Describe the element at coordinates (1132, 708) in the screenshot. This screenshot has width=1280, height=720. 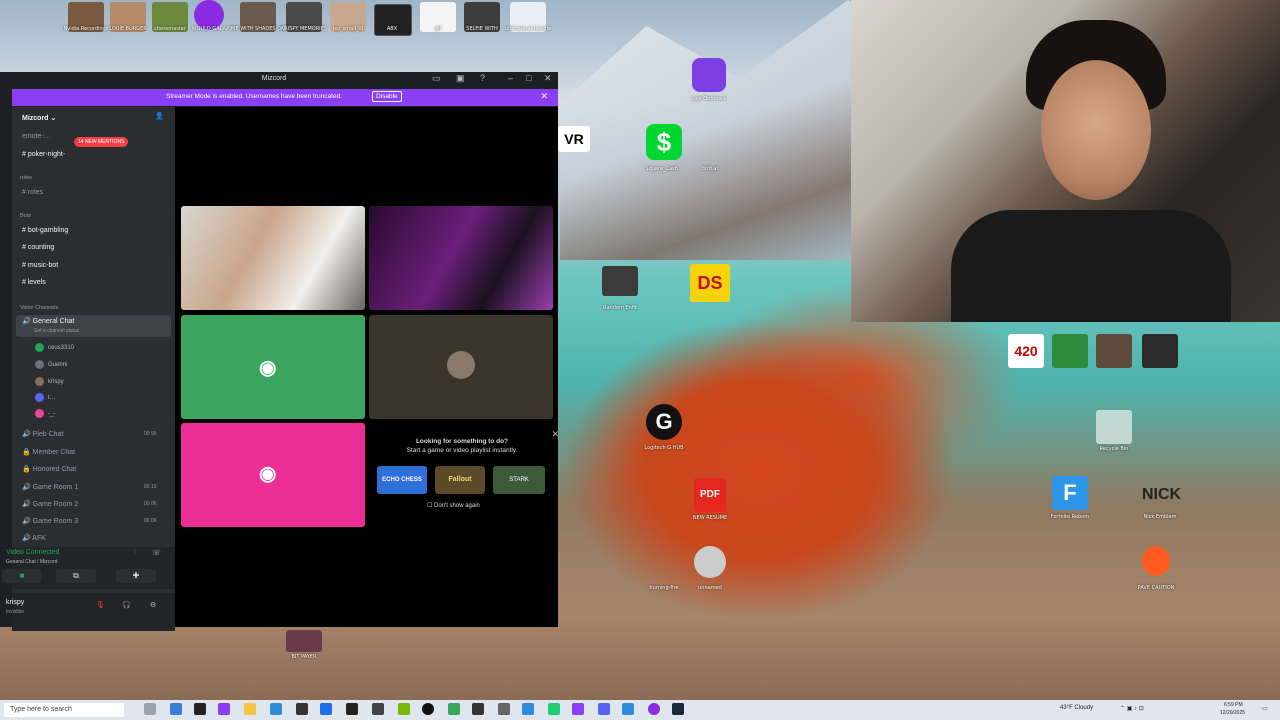
I see `tray-icons: ⌃ ▣ ♪ ⊡` at that location.